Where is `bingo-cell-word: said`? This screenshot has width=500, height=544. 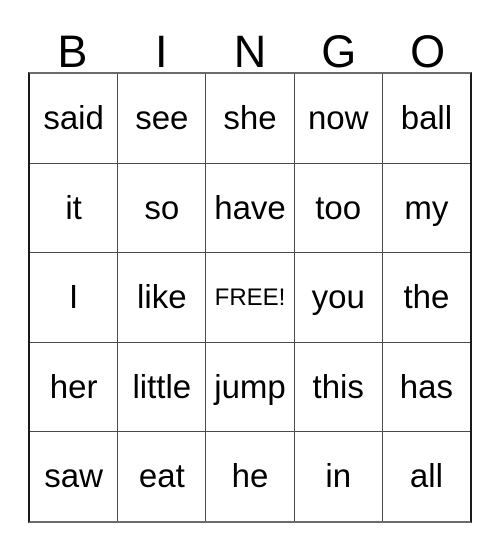
bingo-cell-word: said is located at coordinates (73, 117).